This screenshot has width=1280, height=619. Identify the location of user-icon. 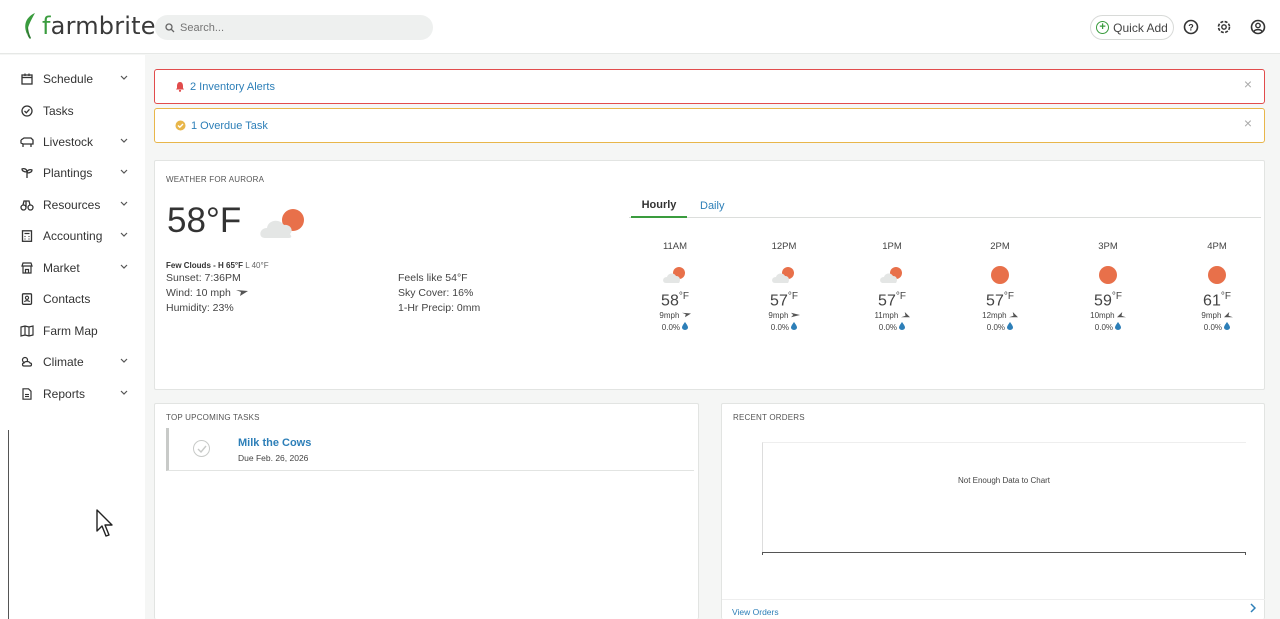
(1258, 27).